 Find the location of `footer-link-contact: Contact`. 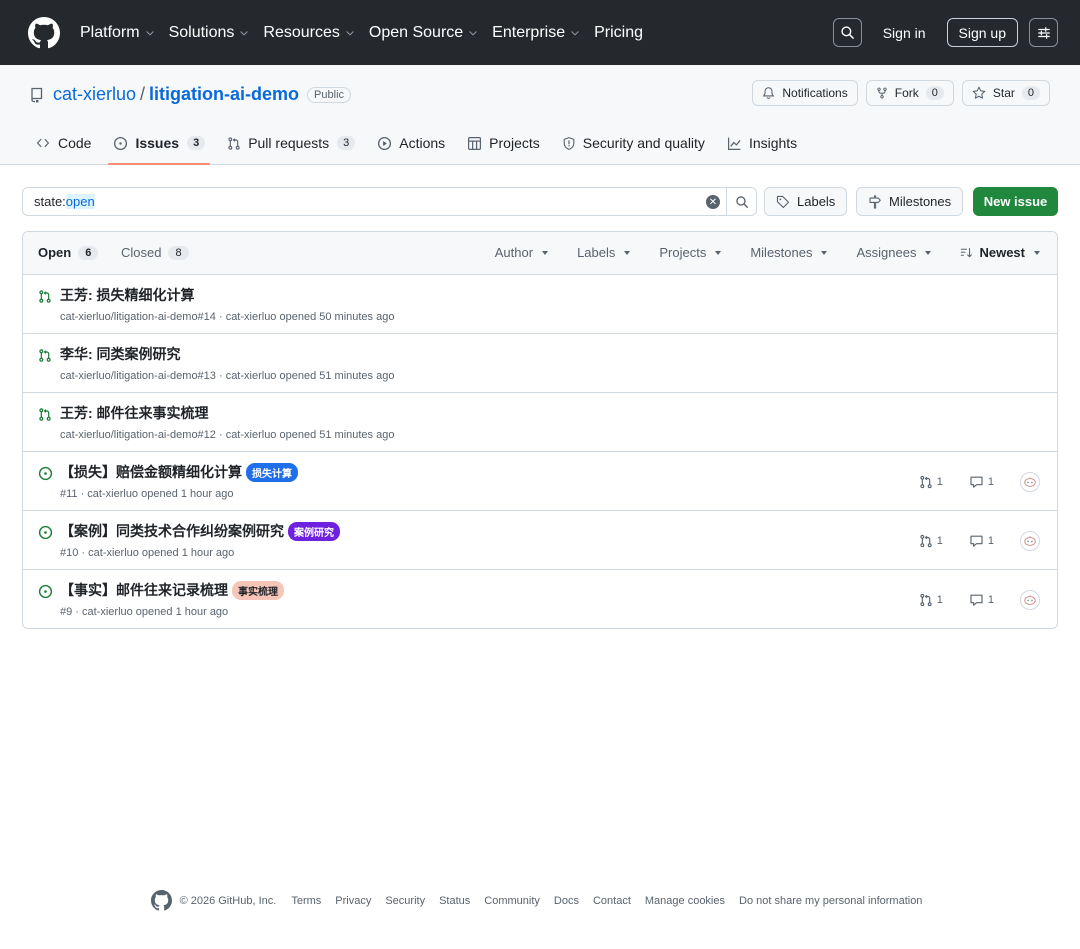

footer-link-contact: Contact is located at coordinates (612, 901).